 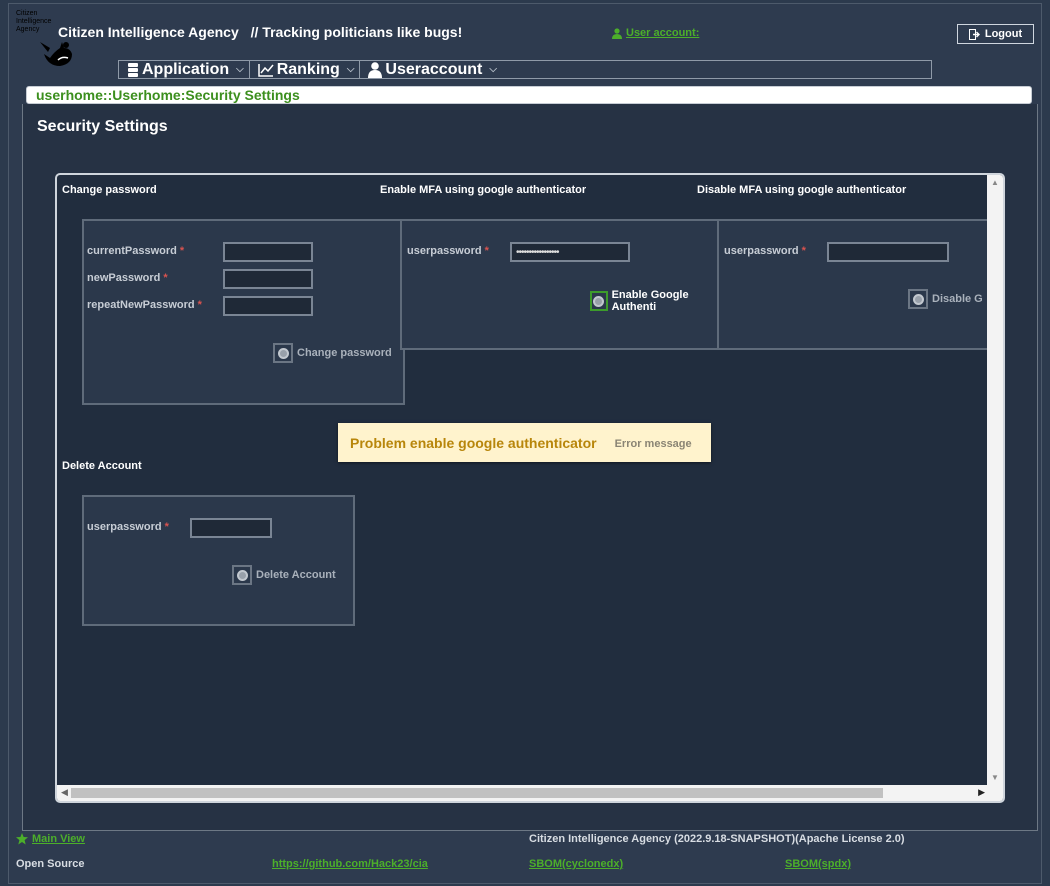 I want to click on logo-text-content: Citizen Intelligence Agency, so click(x=34, y=21).